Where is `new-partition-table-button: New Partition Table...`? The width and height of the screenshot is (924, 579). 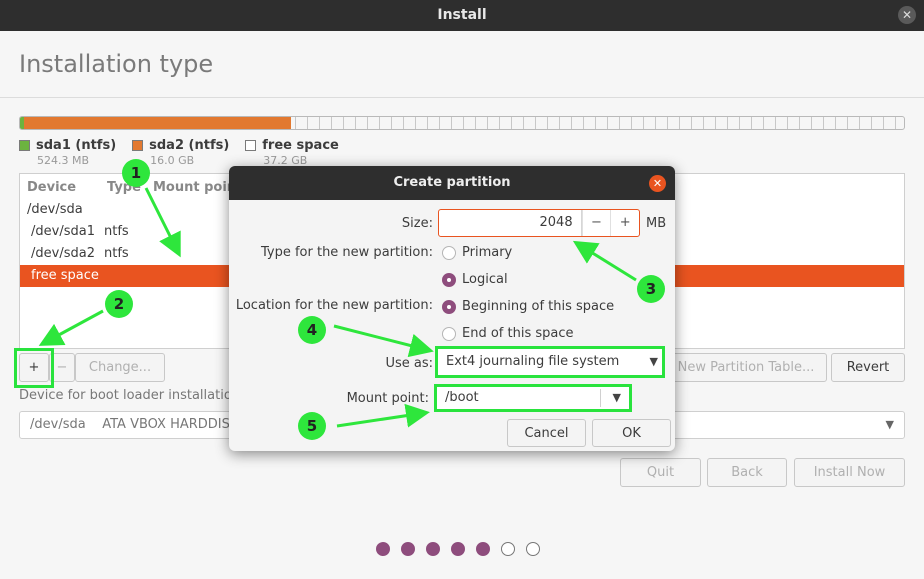
new-partition-table-button: New Partition Table... is located at coordinates (746, 367).